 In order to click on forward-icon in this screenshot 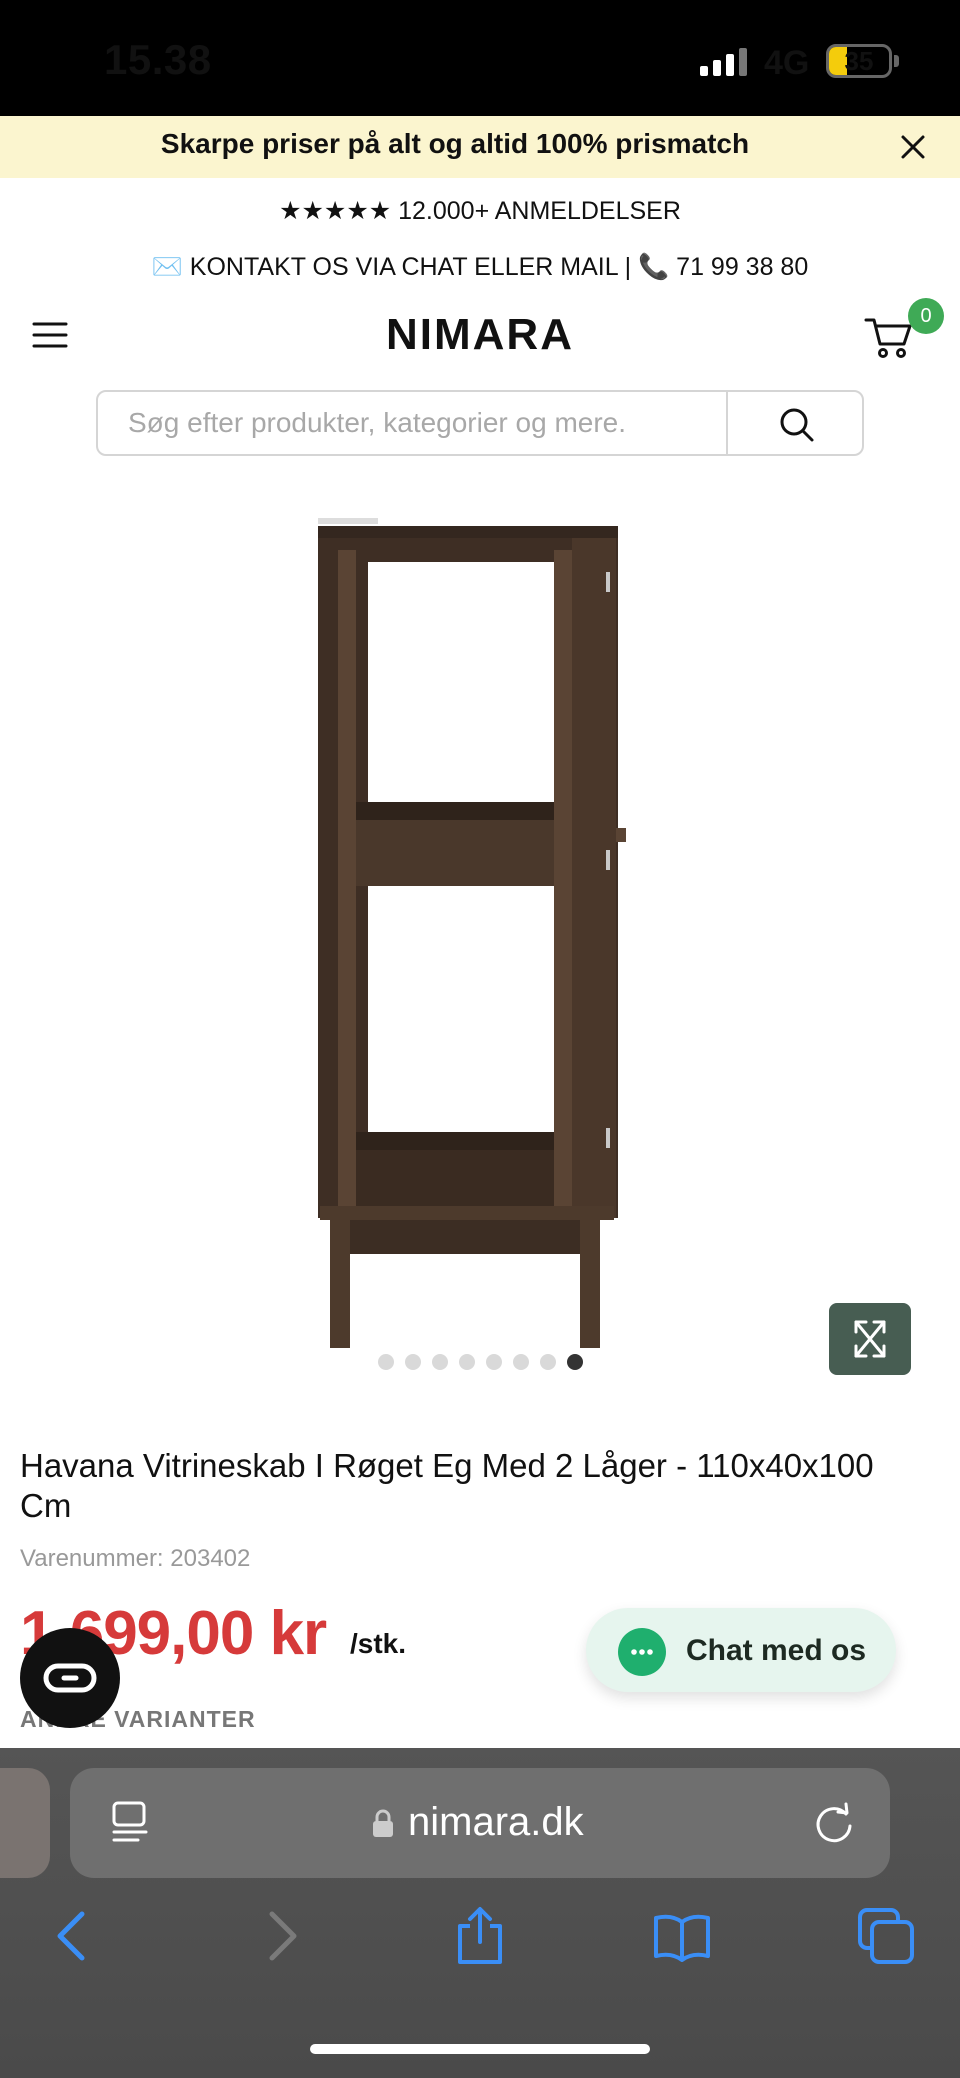, I will do `click(280, 1936)`.